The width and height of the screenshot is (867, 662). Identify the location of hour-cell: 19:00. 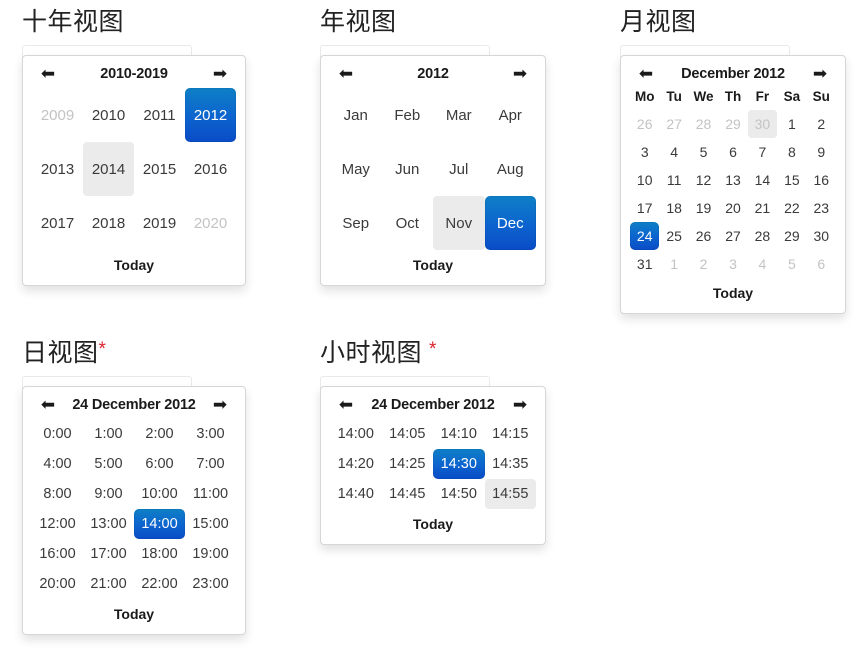
(210, 554).